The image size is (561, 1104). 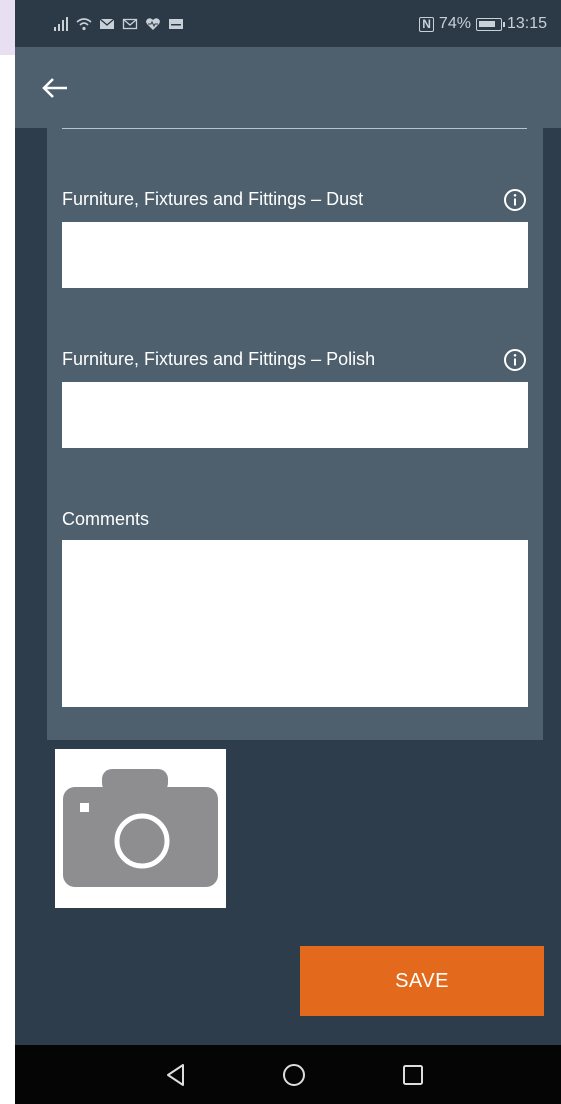 What do you see at coordinates (295, 623) in the screenshot?
I see `comments-textarea` at bounding box center [295, 623].